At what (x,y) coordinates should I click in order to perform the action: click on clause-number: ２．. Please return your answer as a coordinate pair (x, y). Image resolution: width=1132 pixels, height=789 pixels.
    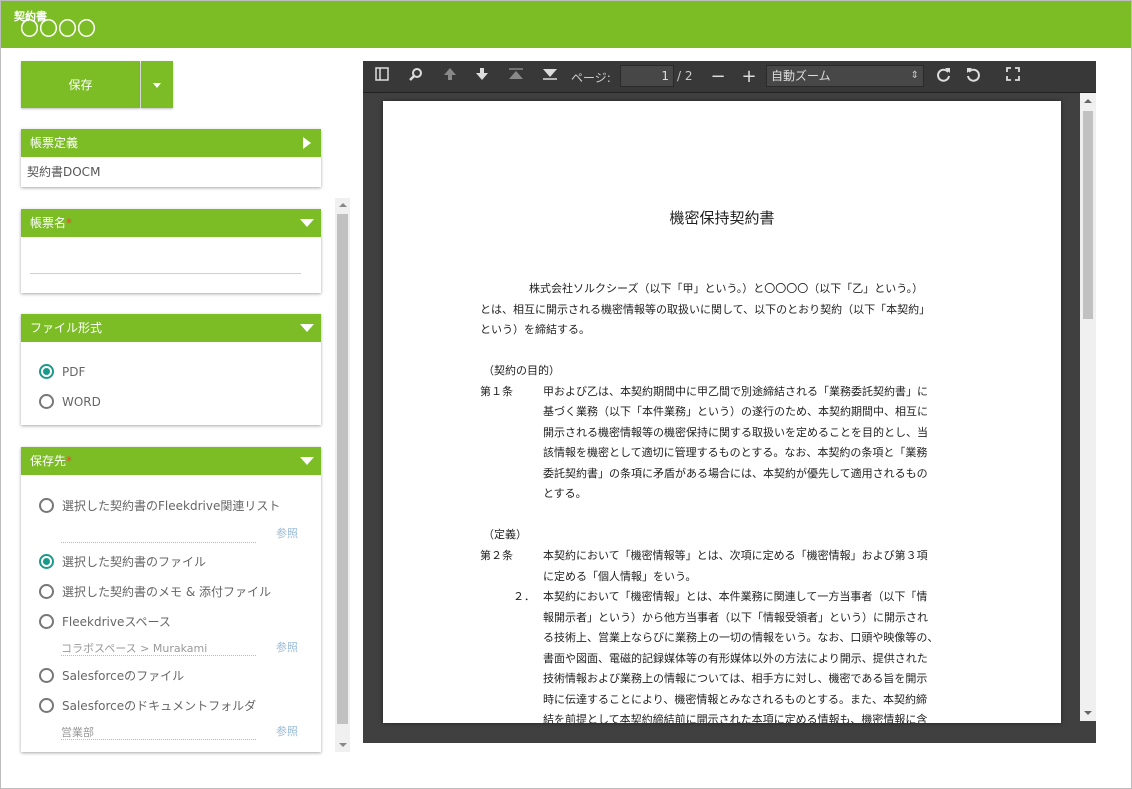
    Looking at the image, I should click on (524, 596).